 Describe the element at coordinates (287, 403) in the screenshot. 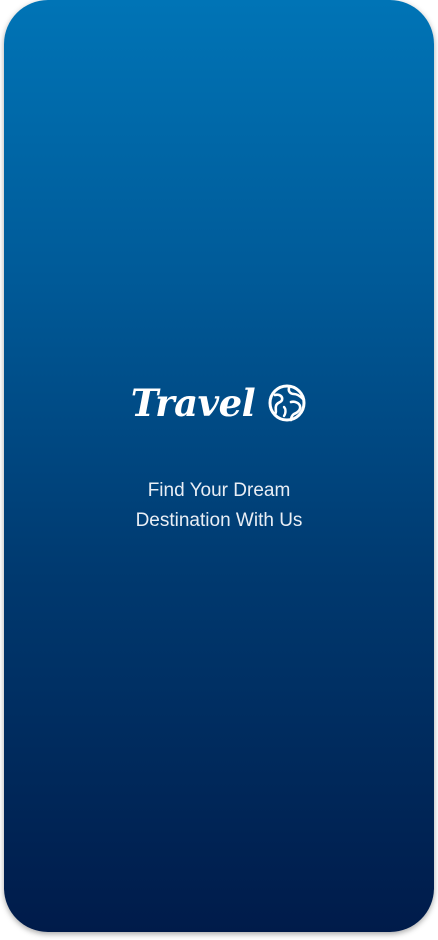

I see `globe-icon` at that location.